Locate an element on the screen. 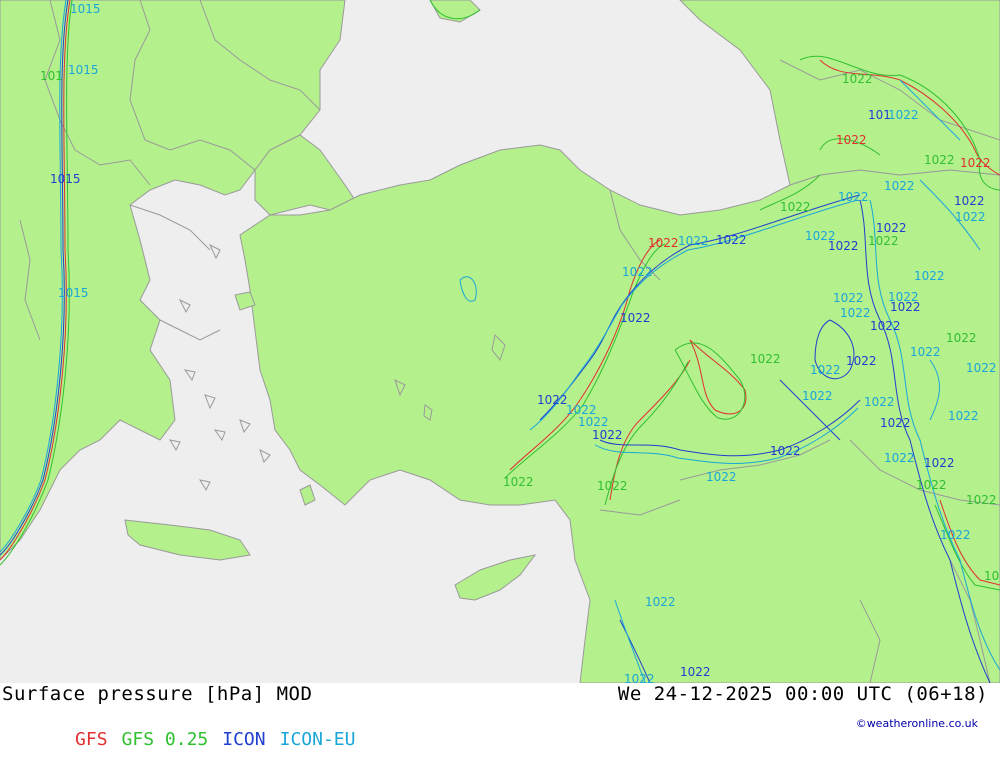 Image resolution: width=1000 pixels, height=771 pixels. land-cyprus is located at coordinates (495, 577).